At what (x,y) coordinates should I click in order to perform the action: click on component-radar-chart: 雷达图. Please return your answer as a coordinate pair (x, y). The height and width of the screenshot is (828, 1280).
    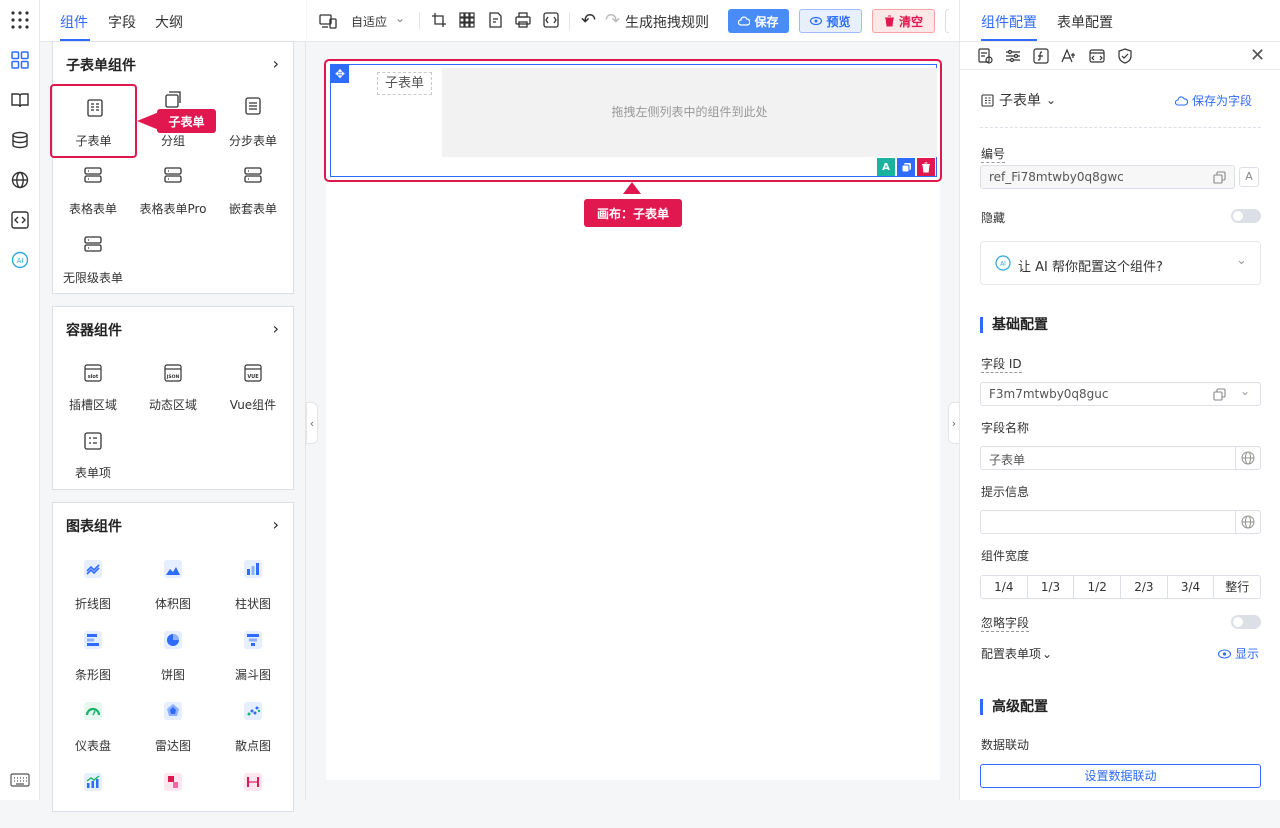
    Looking at the image, I should click on (173, 726).